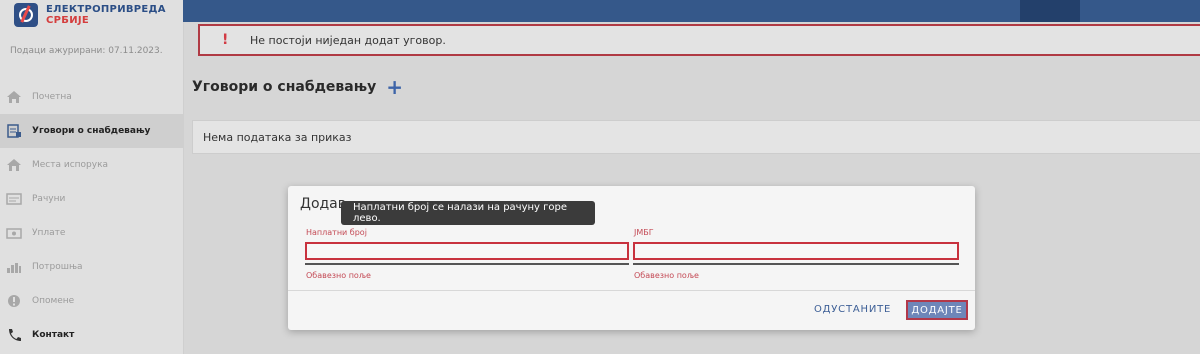 The height and width of the screenshot is (354, 1200). I want to click on no-contract-alert: ! Не постоји ниједан додат уговор., so click(699, 40).